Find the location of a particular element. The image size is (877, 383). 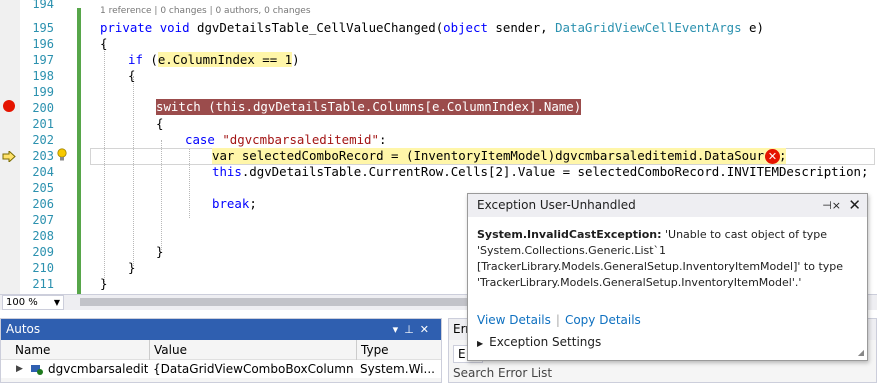

code-text: e.ColumnIndex == 1 is located at coordinates (225, 59).